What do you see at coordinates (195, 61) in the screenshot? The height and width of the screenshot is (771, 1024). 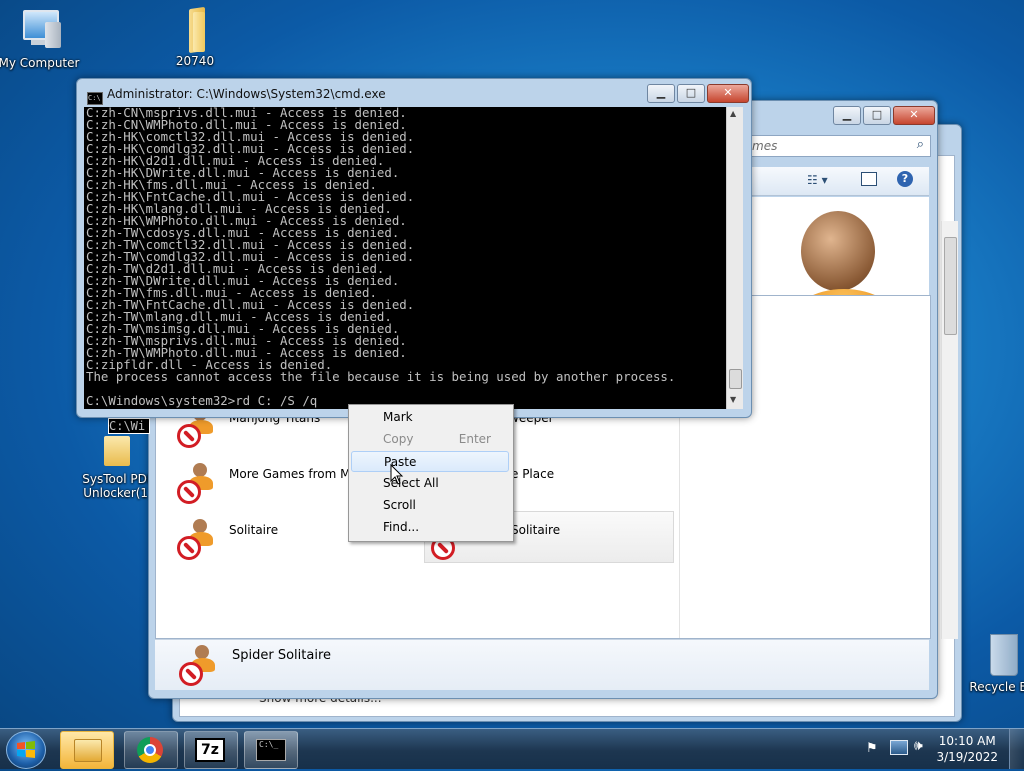 I see `desktop-icon-label: 20740` at bounding box center [195, 61].